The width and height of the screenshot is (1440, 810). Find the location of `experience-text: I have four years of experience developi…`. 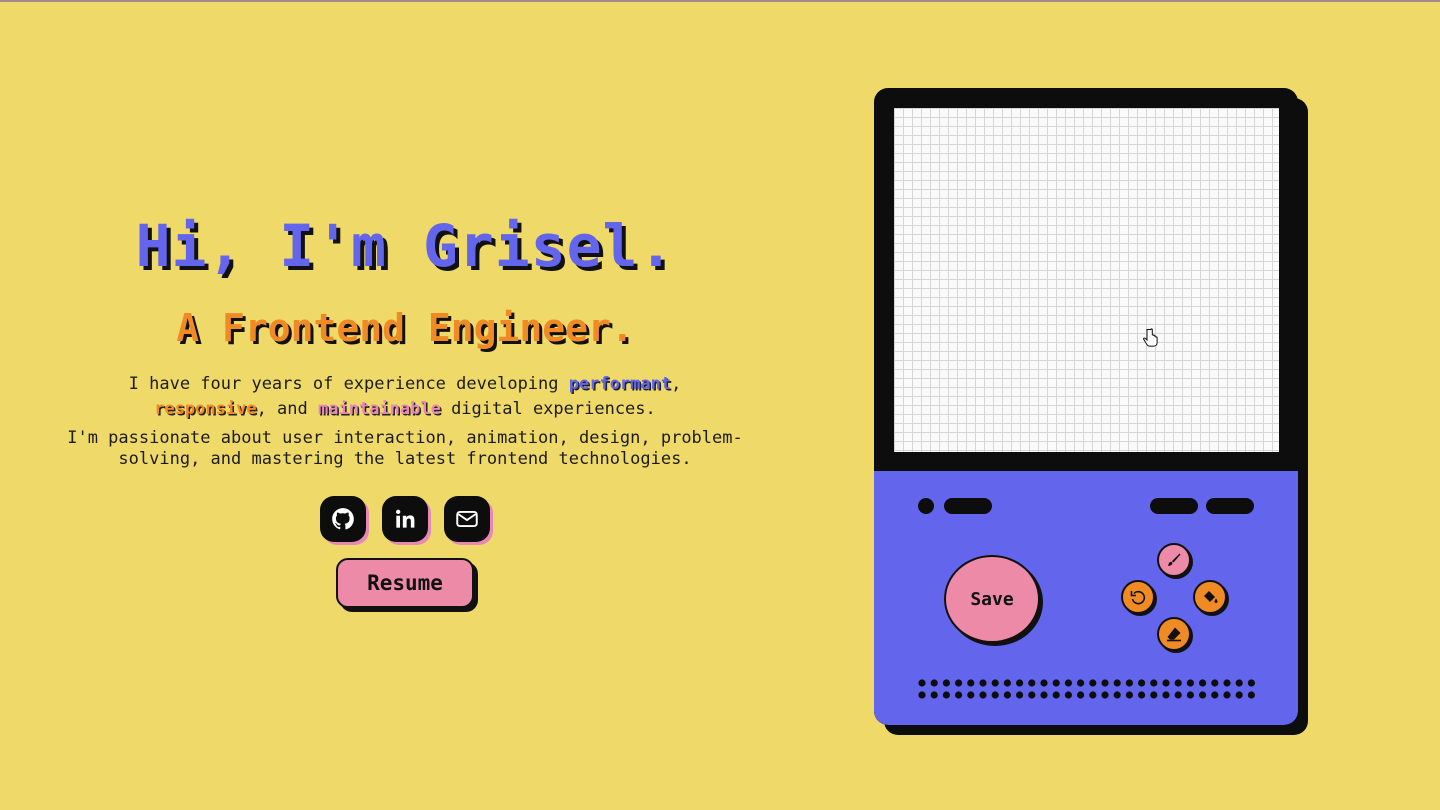

experience-text: I have four years of experience developi… is located at coordinates (405, 397).